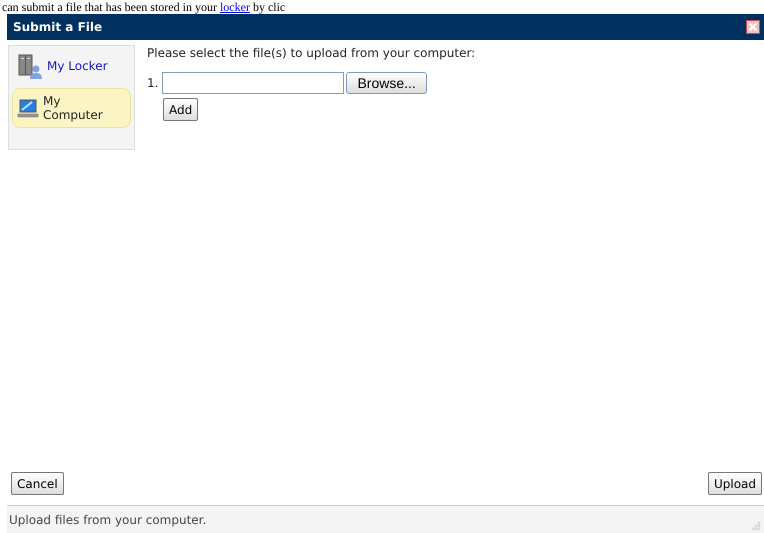  I want to click on instruction-text: Please select the file(s) to upload from your computer:, so click(311, 53).